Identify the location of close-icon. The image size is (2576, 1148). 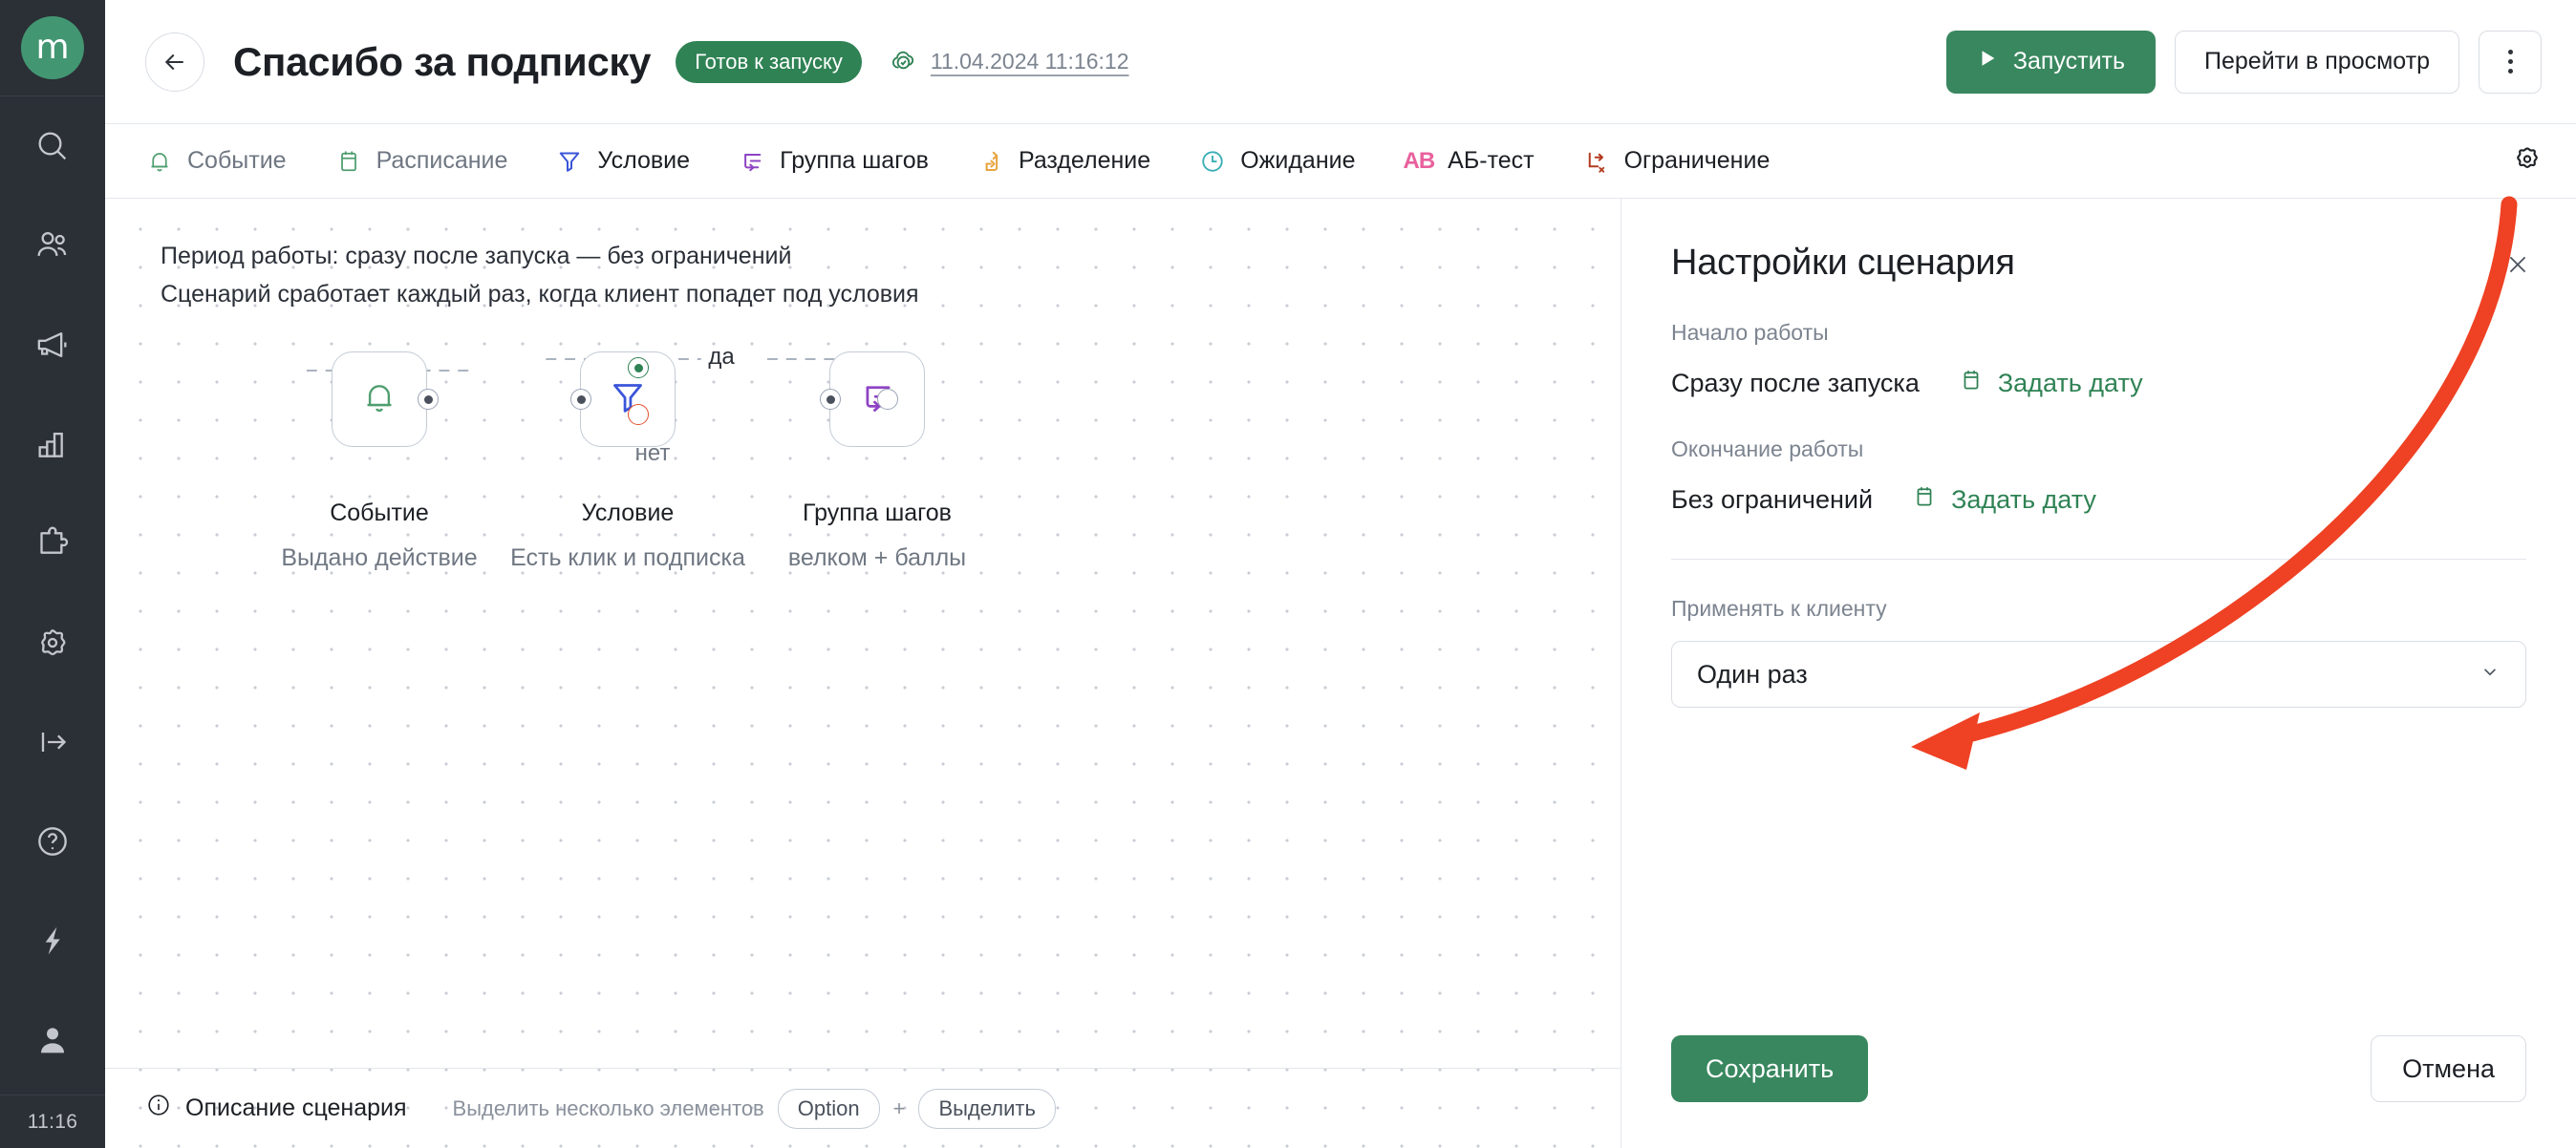
(2517, 267).